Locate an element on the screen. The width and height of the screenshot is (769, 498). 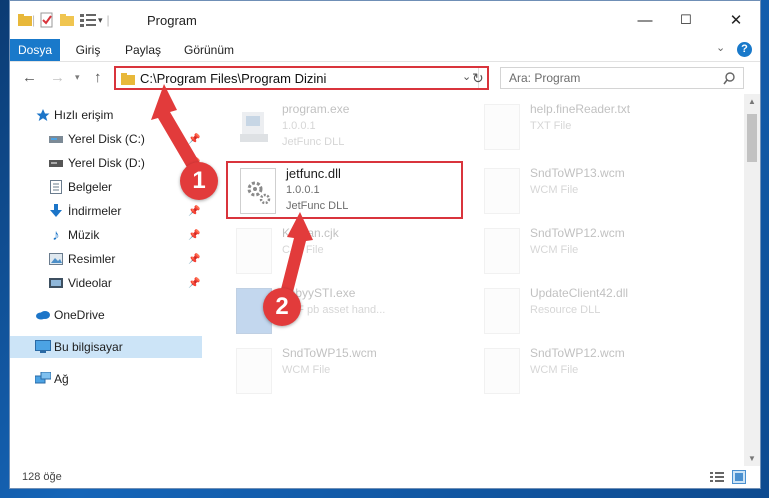
tab-view: Görünüm is located at coordinates (209, 50).